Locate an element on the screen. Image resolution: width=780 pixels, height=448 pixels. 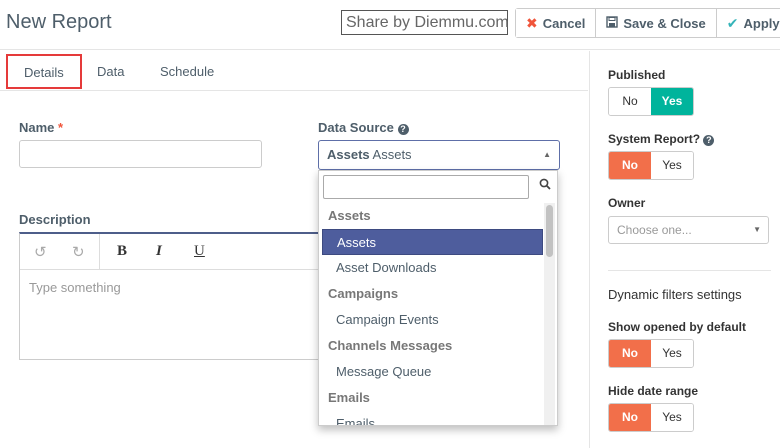
system-no-button: No is located at coordinates (630, 165).